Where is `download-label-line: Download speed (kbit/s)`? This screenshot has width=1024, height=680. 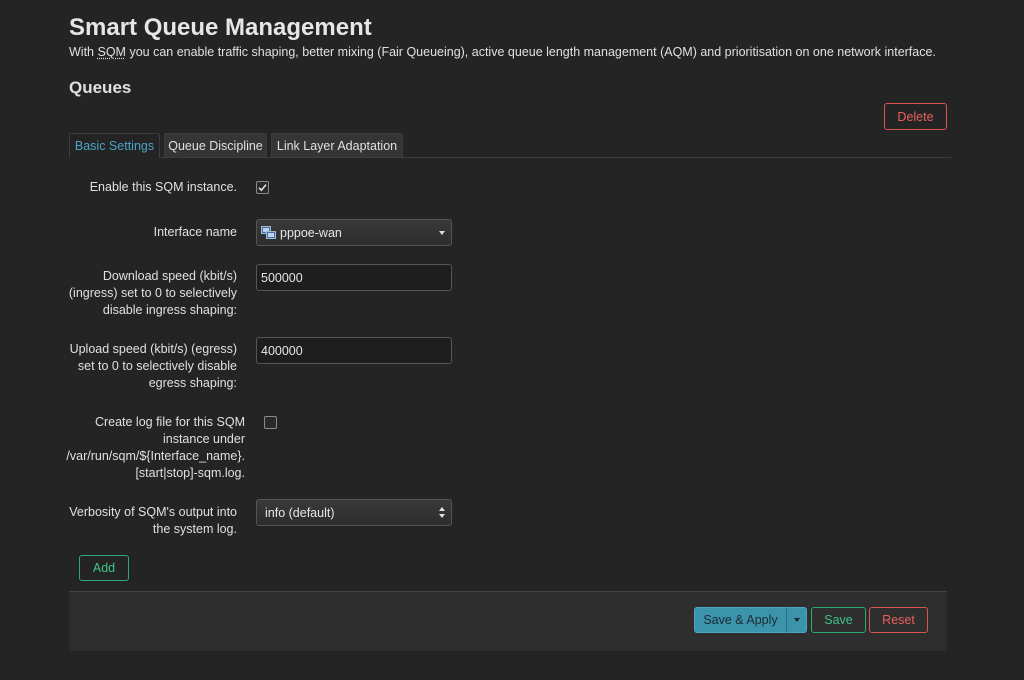
download-label-line: Download speed (kbit/s) is located at coordinates (169, 276).